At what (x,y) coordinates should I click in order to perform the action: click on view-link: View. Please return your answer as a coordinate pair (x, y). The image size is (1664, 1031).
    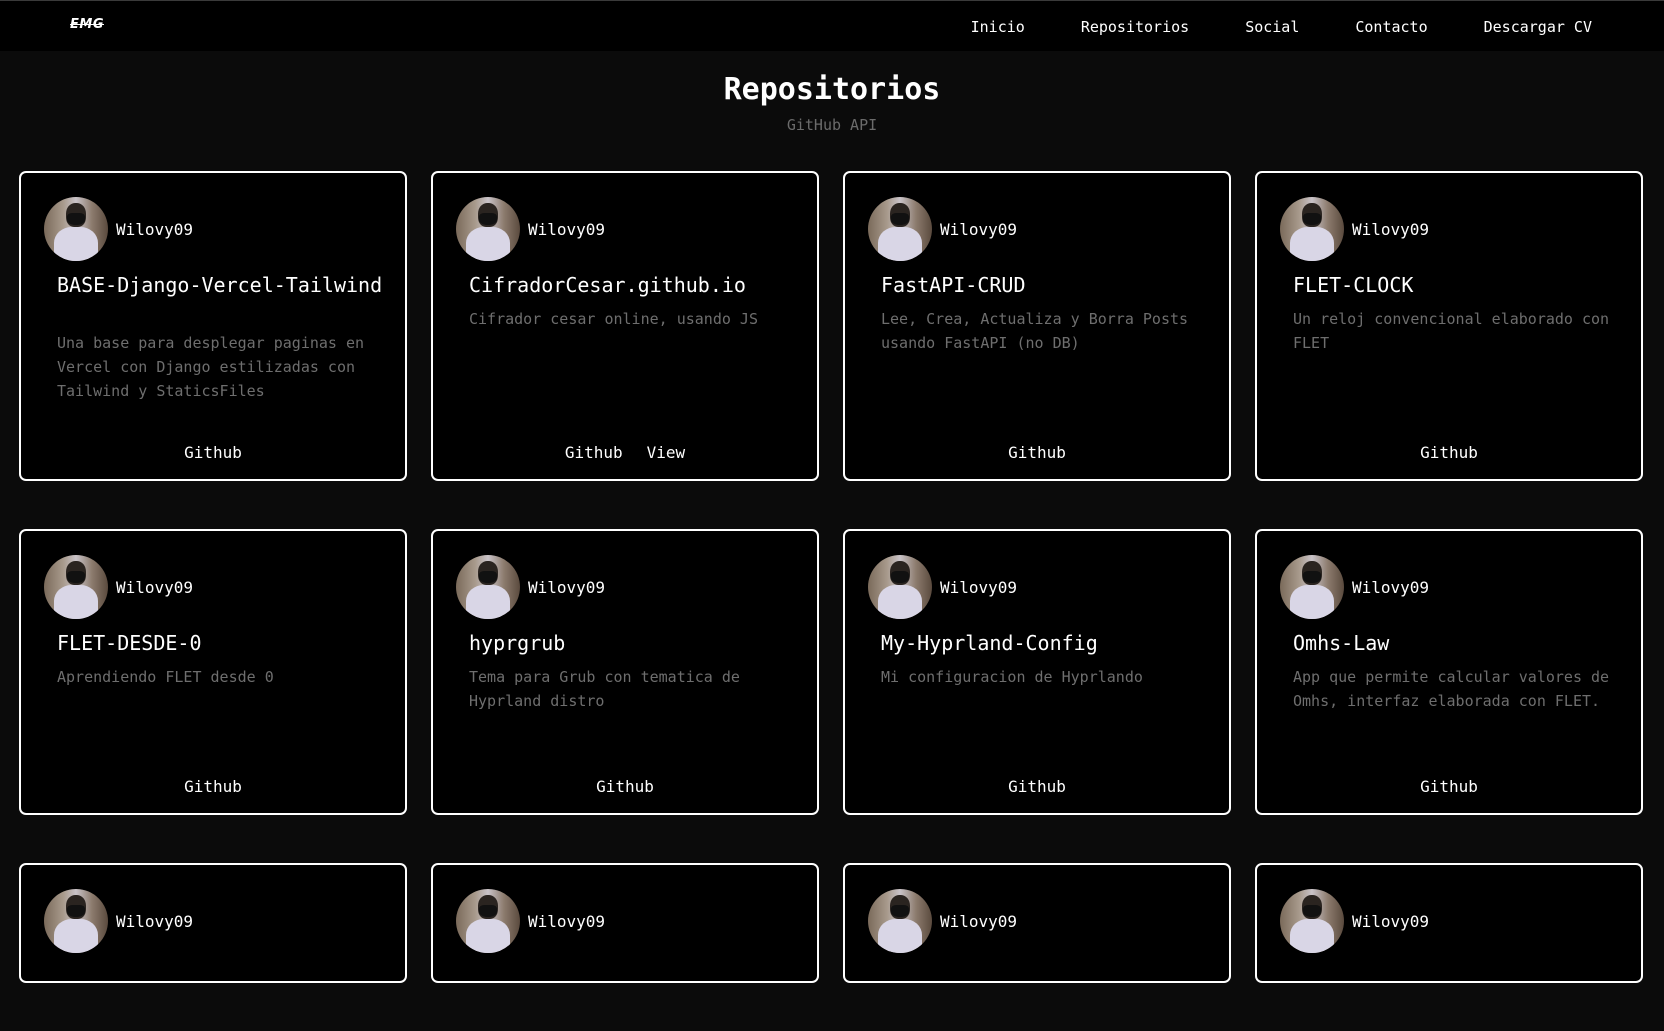
    Looking at the image, I should click on (666, 452).